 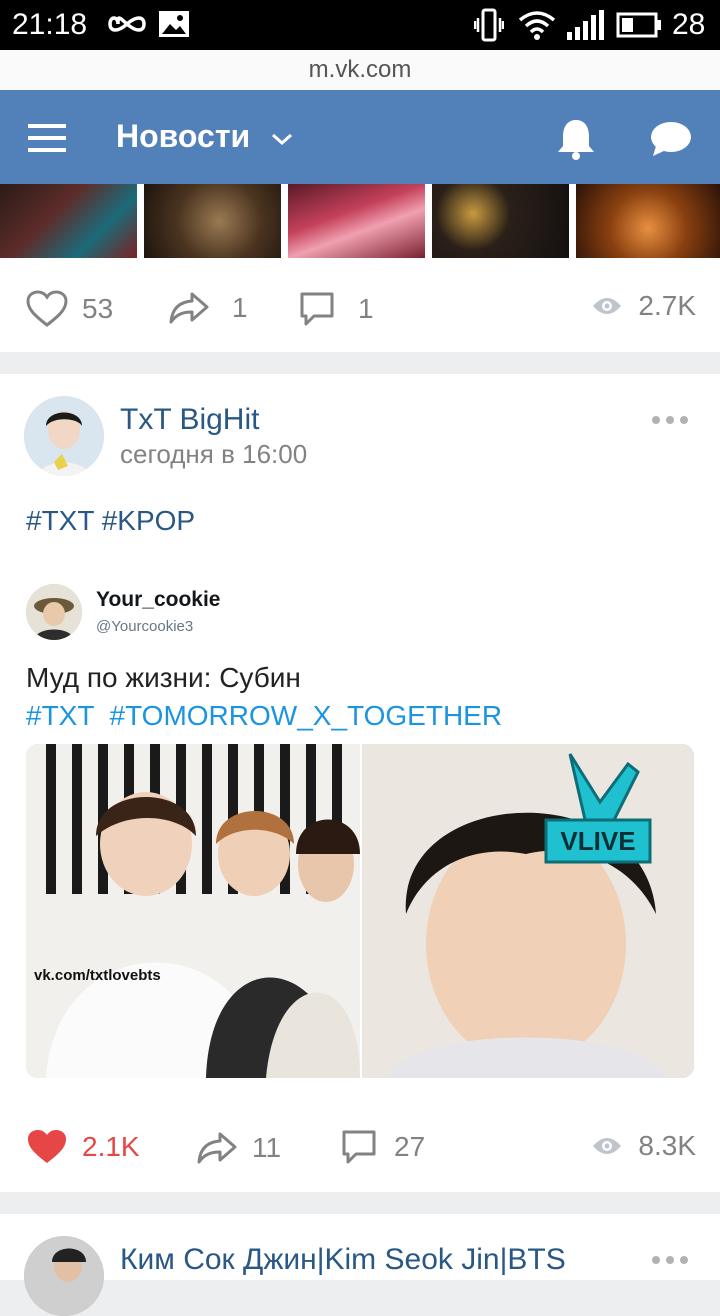 What do you see at coordinates (189, 420) in the screenshot?
I see `author-name: TxT BigHit` at bounding box center [189, 420].